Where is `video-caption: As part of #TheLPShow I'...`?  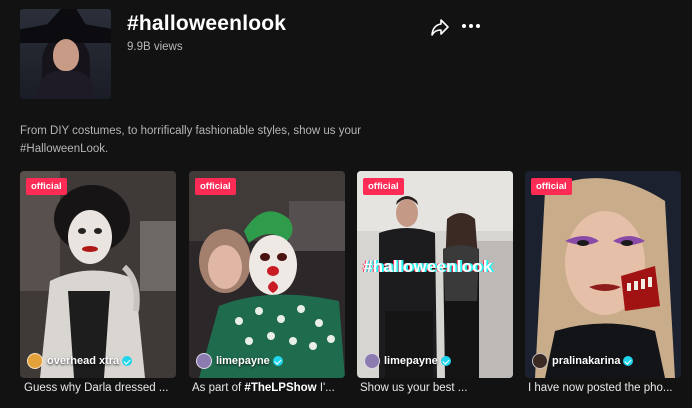 video-caption: As part of #TheLPShow I'... is located at coordinates (271, 388).